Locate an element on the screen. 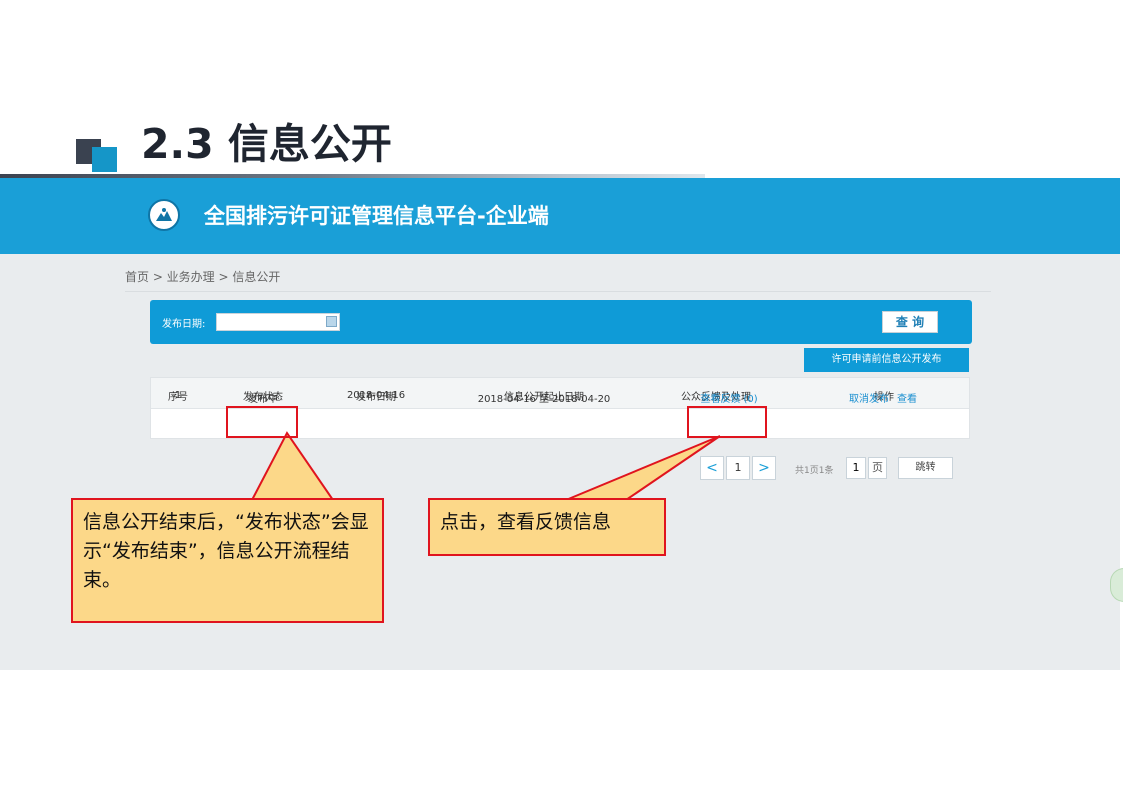  feedback-highlight is located at coordinates (727, 422).